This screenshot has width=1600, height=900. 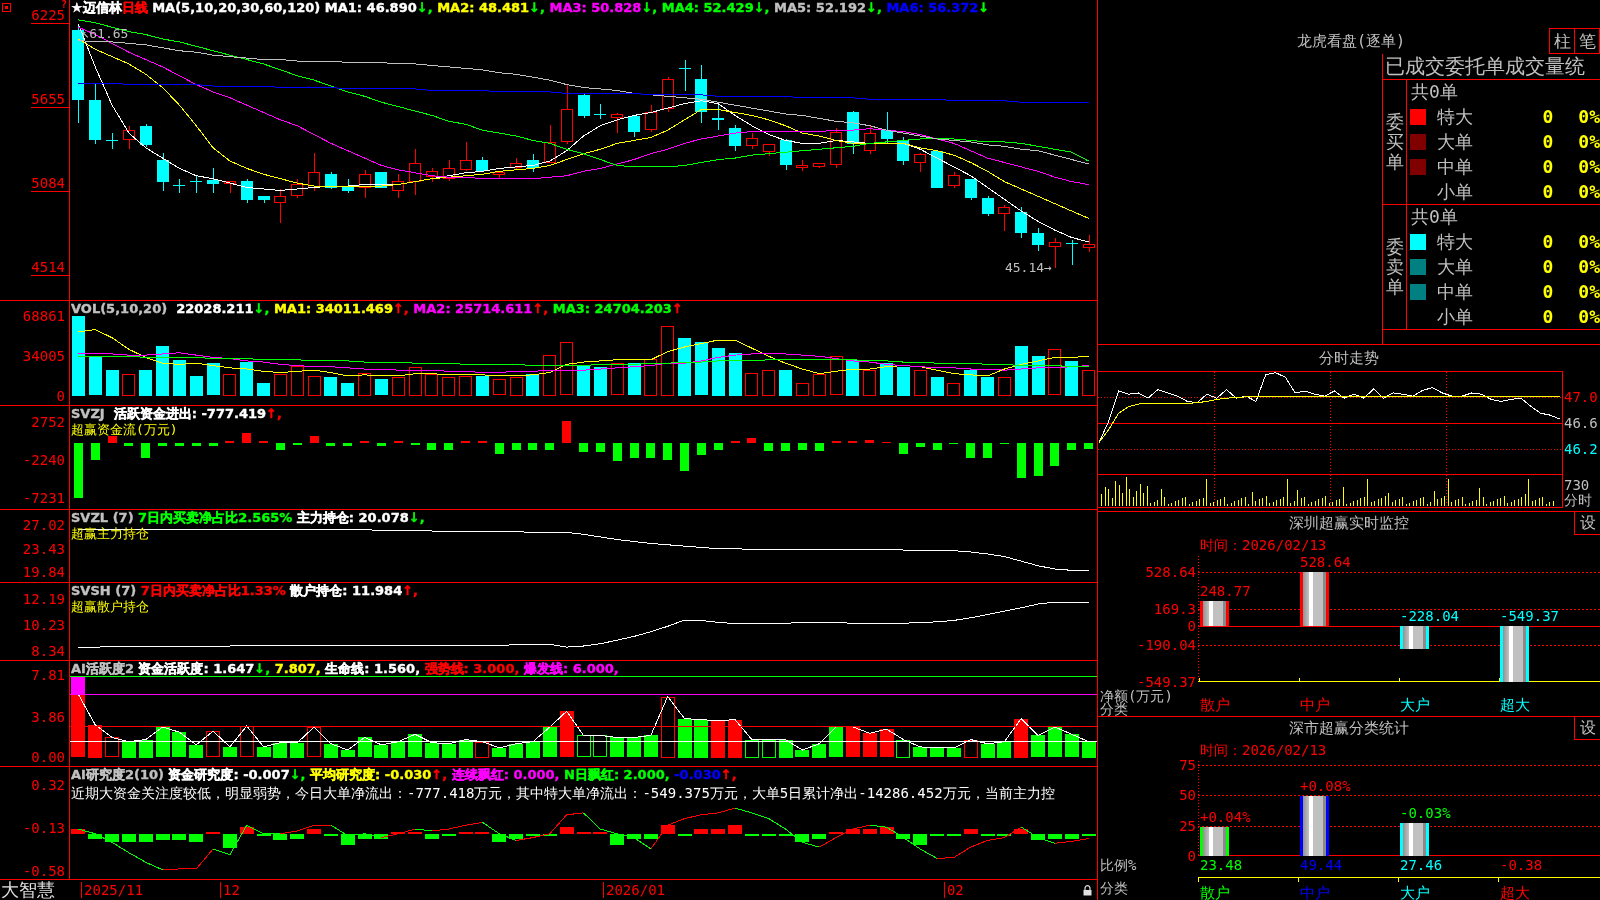 I want to click on value-label: -228.04, so click(x=1429, y=616).